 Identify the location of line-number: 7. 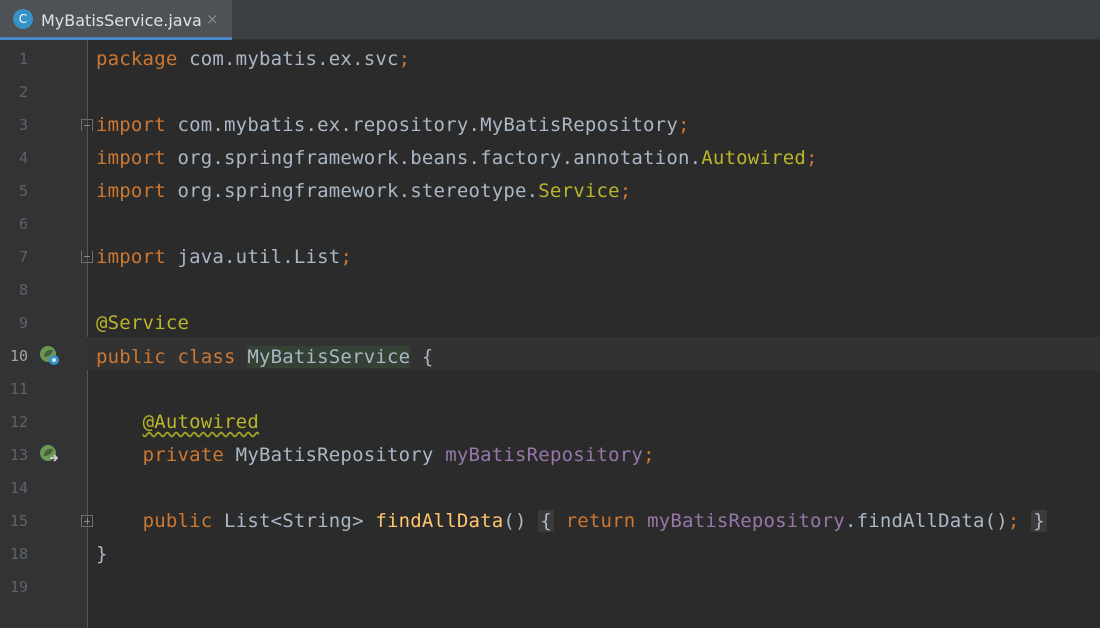
(23, 257).